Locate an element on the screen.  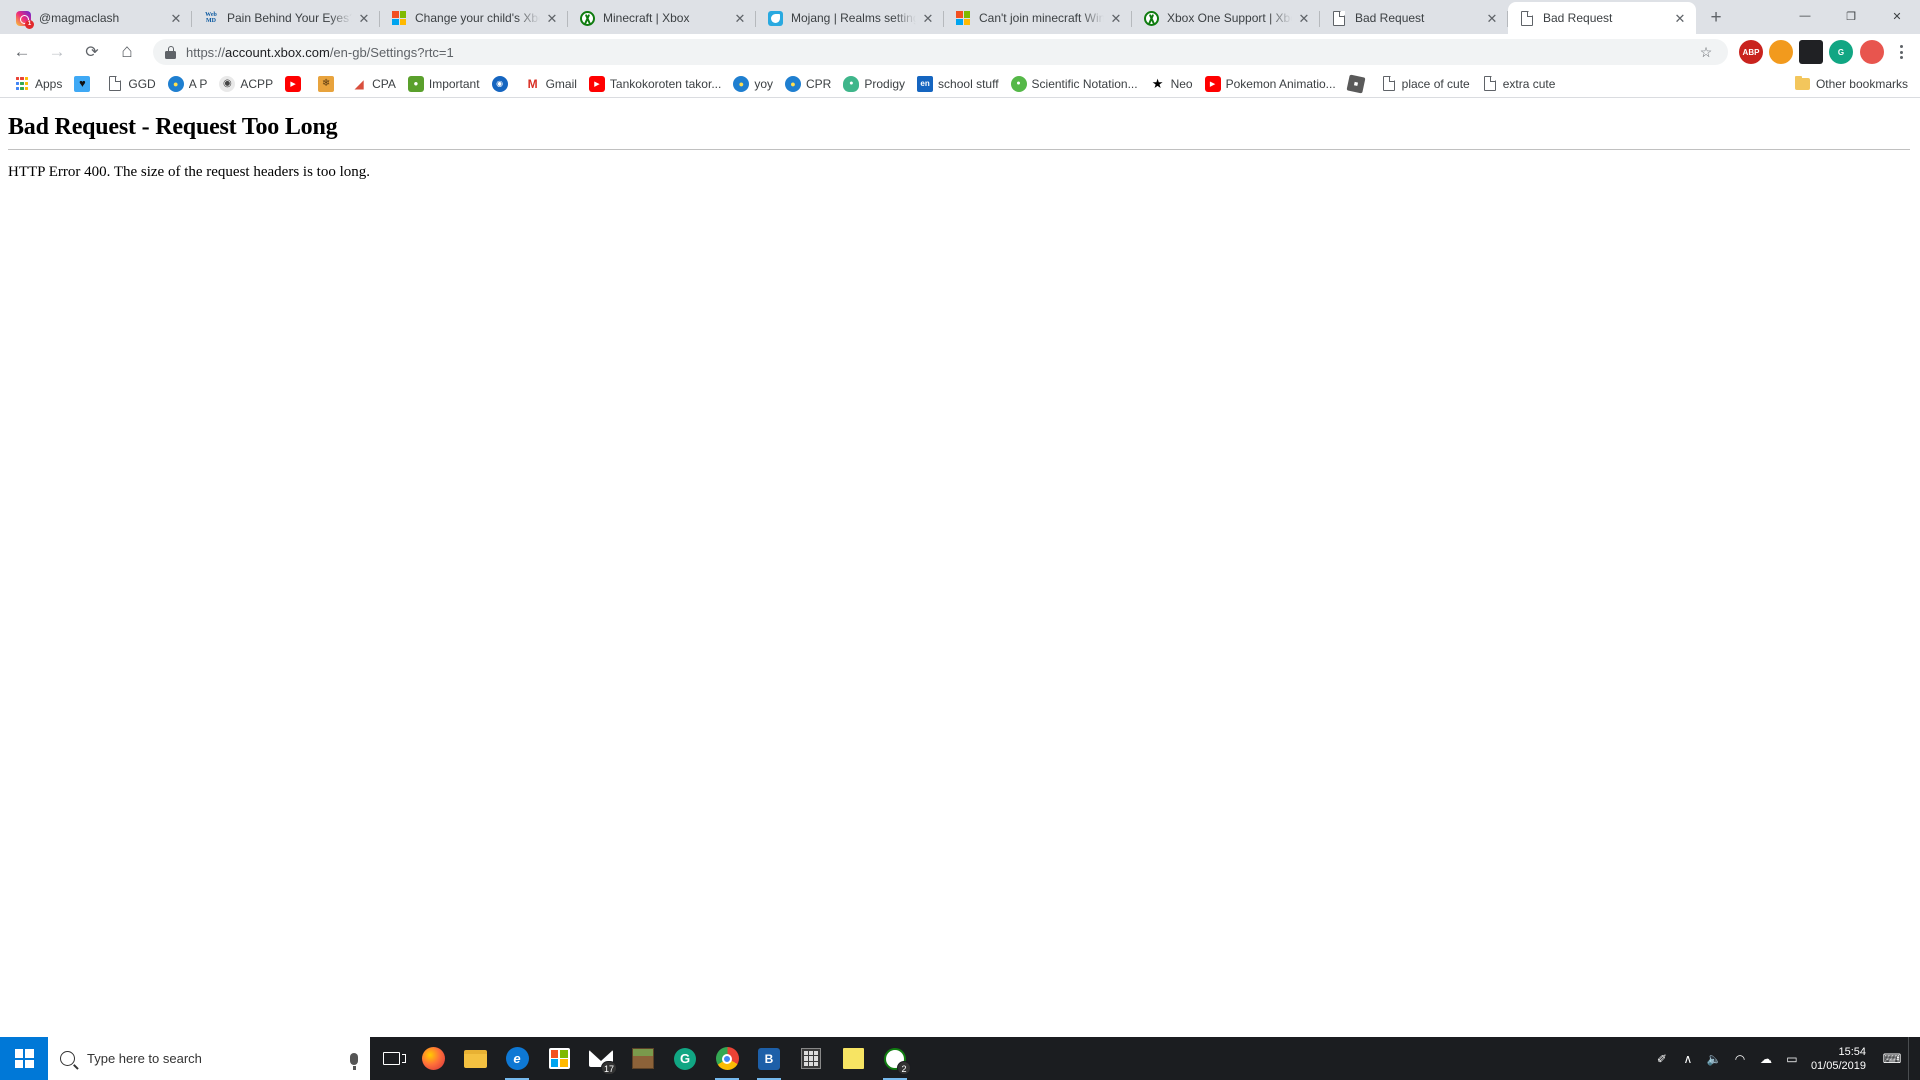
other-bookmarks-folder: Other bookmarks is located at coordinates (1851, 84).